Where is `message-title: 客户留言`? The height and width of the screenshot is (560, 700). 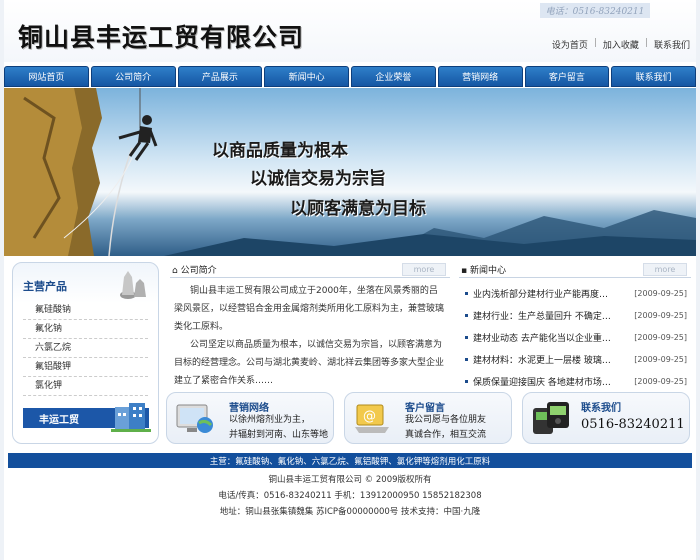 message-title: 客户留言 is located at coordinates (425, 408).